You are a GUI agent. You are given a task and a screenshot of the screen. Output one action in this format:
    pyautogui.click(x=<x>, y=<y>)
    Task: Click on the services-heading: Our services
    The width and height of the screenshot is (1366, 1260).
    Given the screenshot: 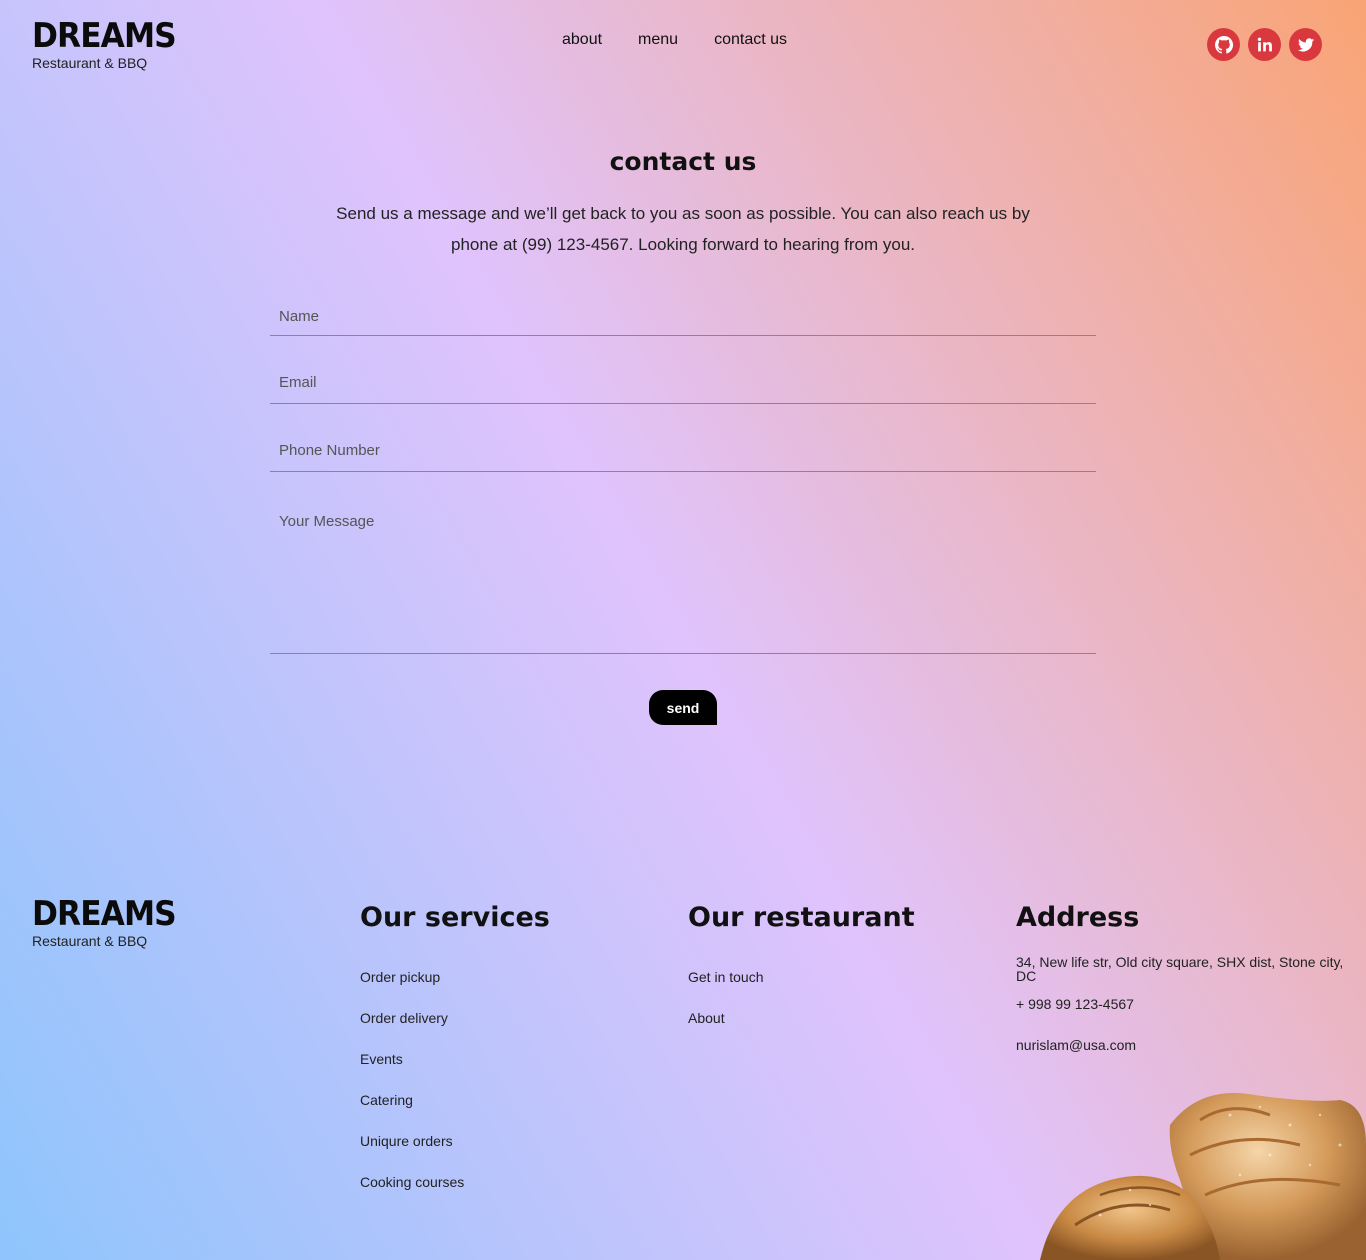 What is the action you would take?
    pyautogui.click(x=455, y=917)
    